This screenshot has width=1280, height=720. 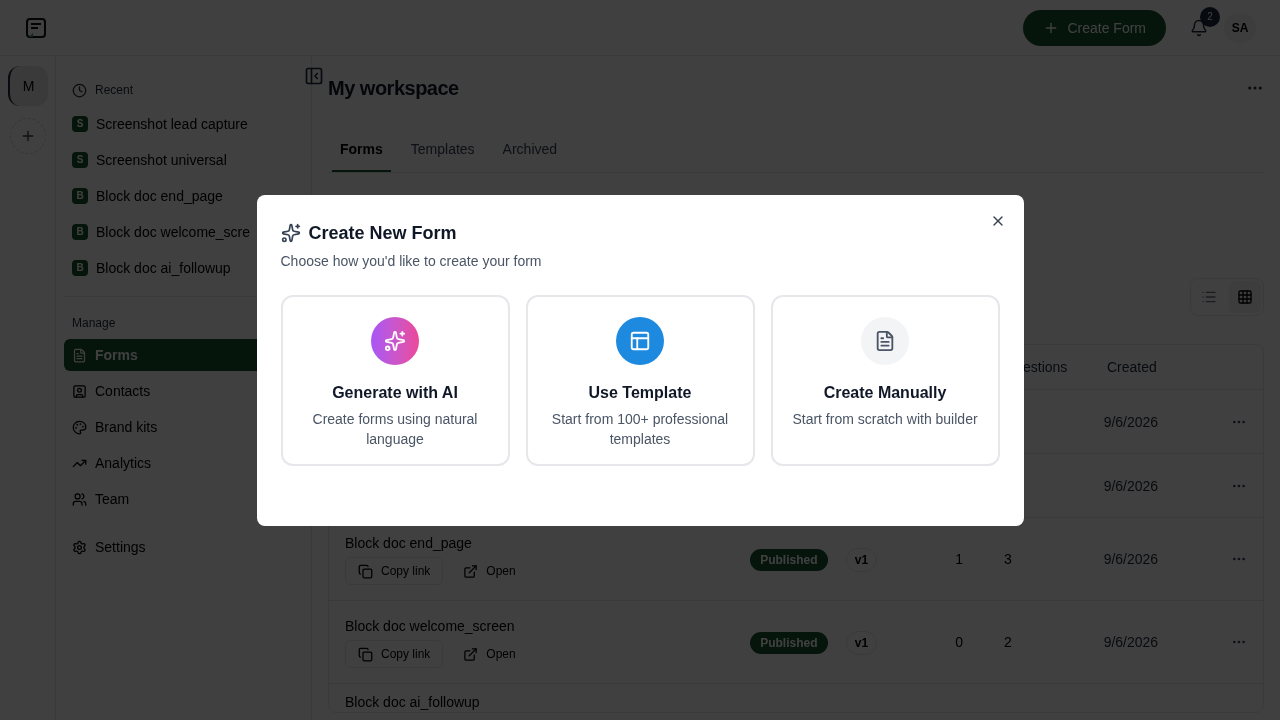 What do you see at coordinates (430, 626) in the screenshot?
I see `form-name: Block doc welcome_screen` at bounding box center [430, 626].